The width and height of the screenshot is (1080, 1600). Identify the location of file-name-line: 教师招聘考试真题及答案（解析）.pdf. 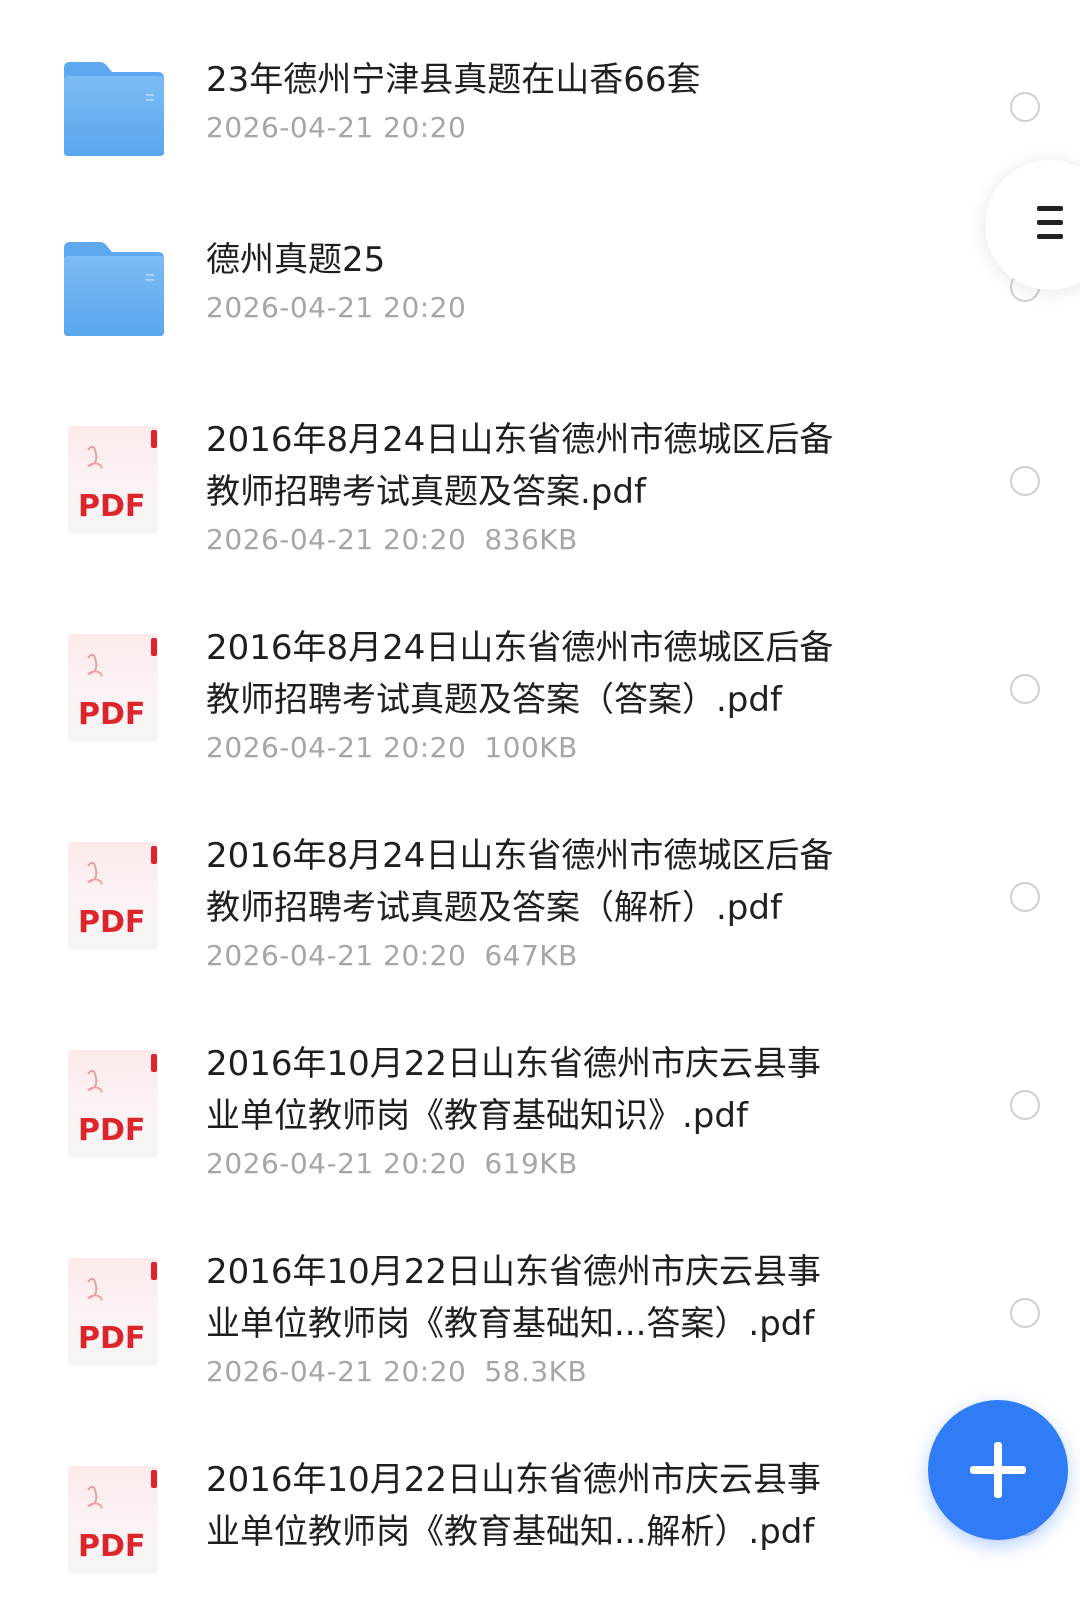
(494, 908).